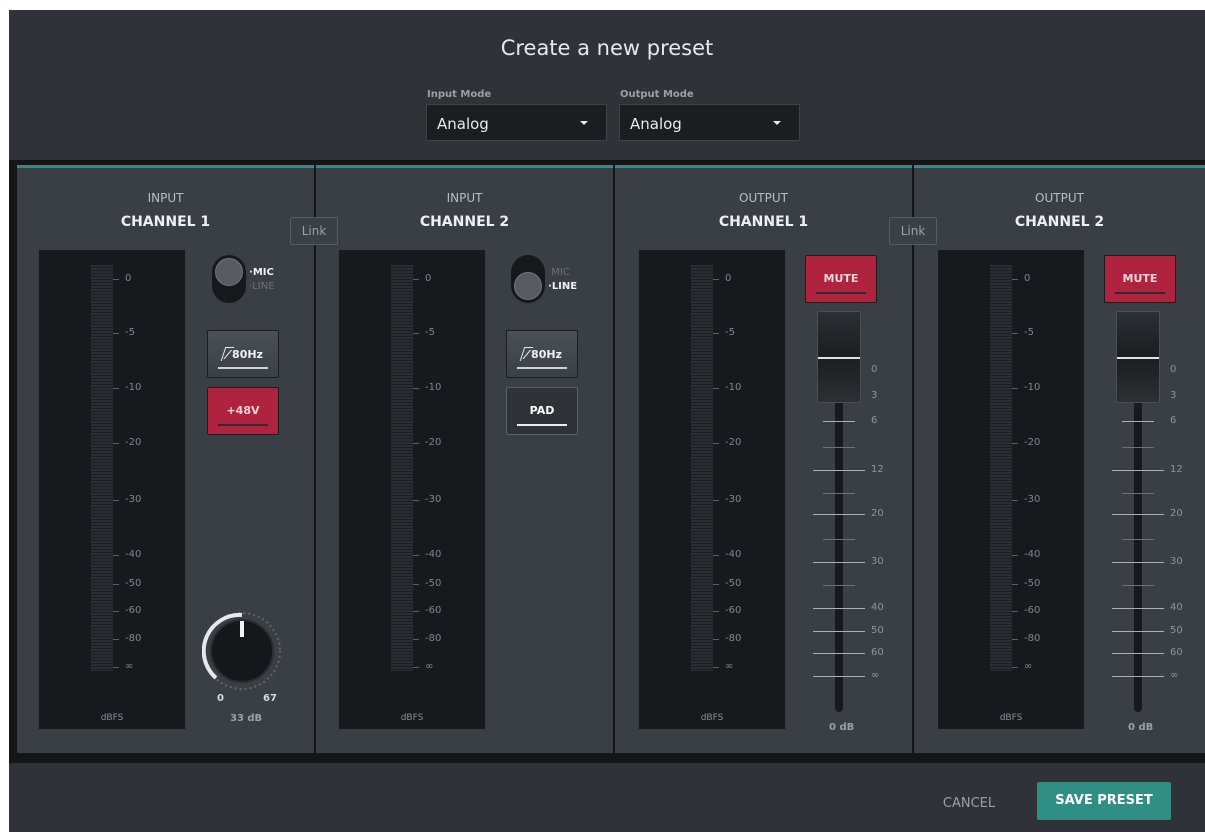 The width and height of the screenshot is (1205, 832). Describe the element at coordinates (246, 718) in the screenshot. I see `gain-value-label: 33 dB` at that location.